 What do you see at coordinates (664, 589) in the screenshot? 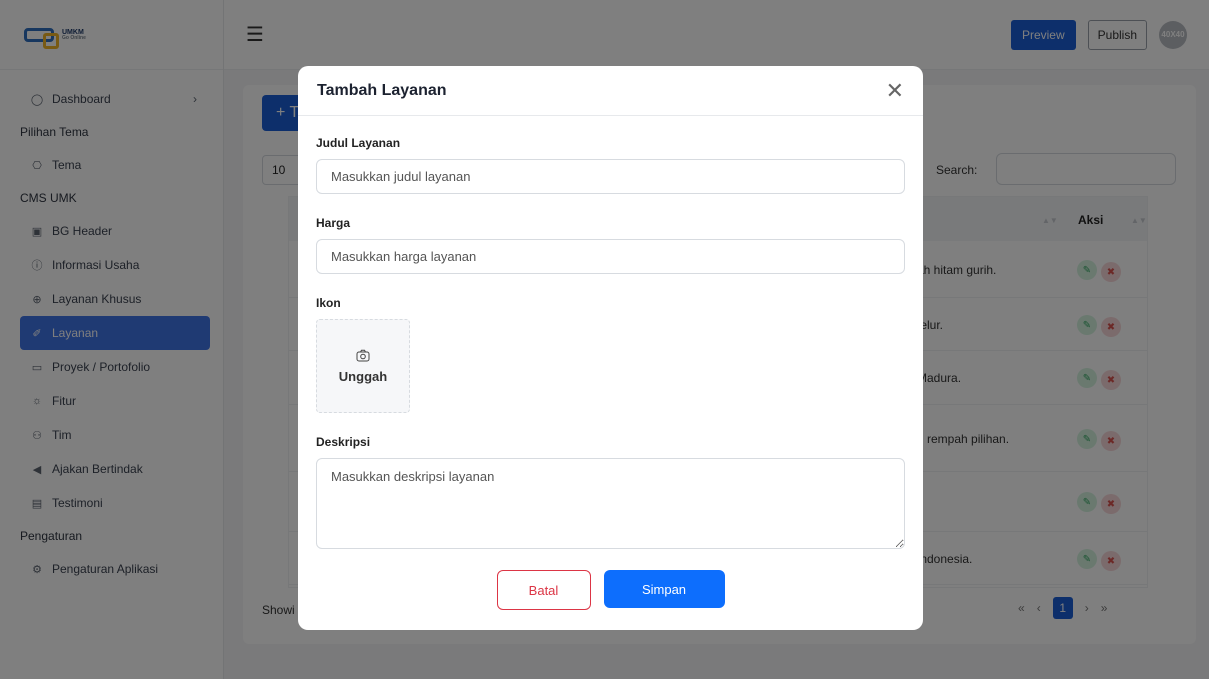
I see `save-button: Simpan` at bounding box center [664, 589].